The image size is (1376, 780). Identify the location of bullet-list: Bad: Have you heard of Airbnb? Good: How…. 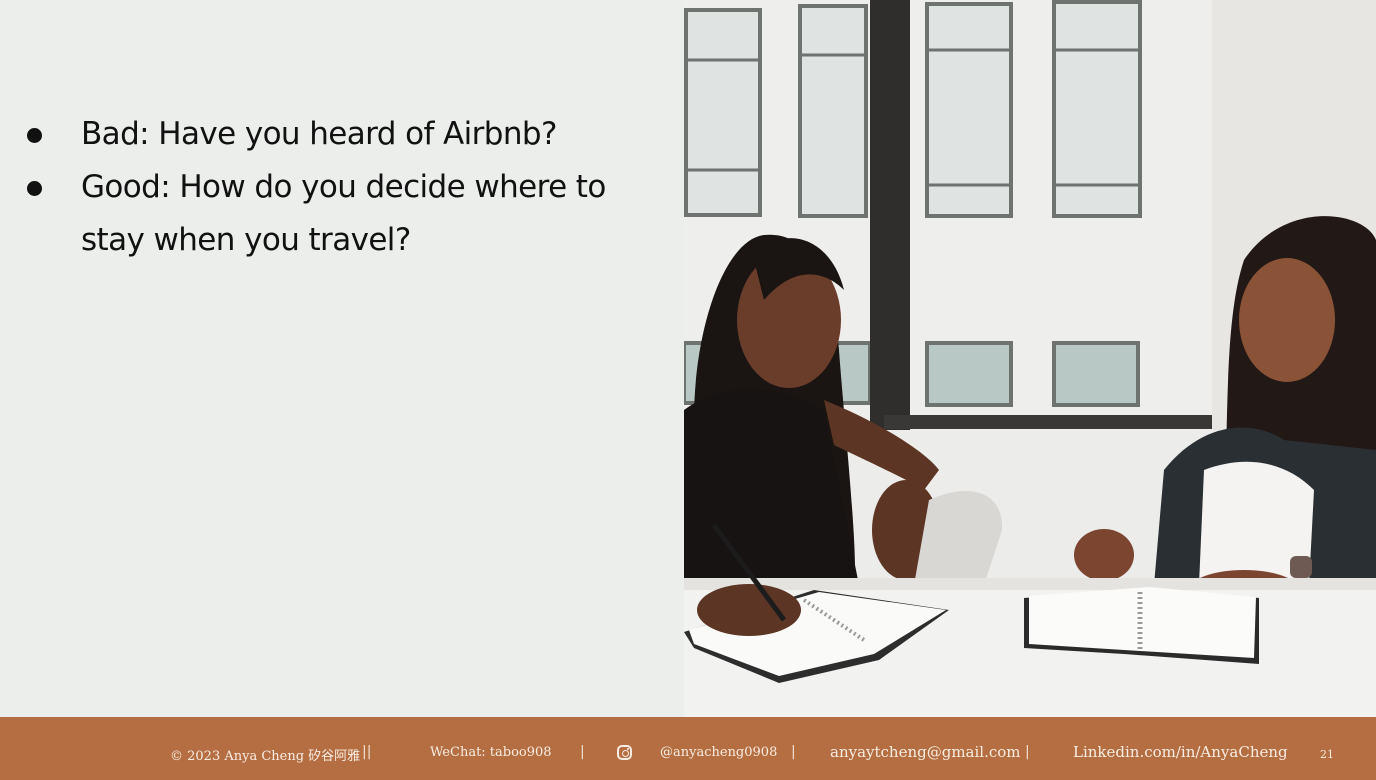
(339, 187).